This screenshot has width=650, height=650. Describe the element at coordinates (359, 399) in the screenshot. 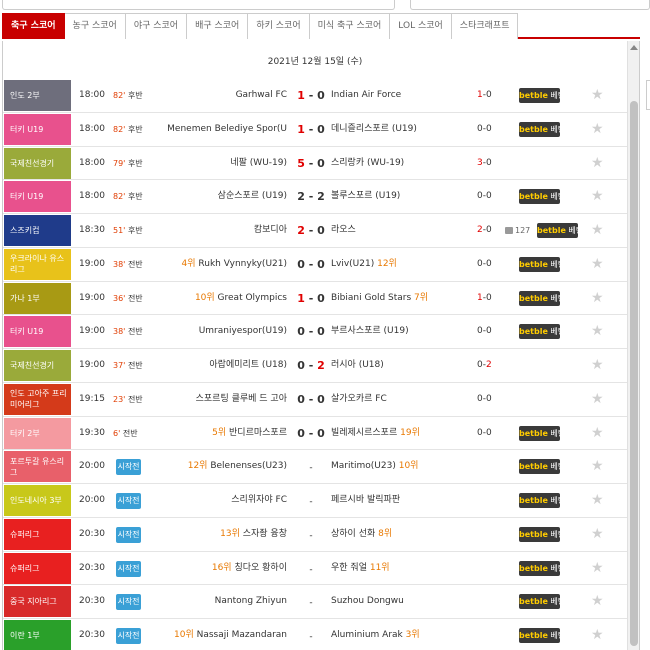

I see `away-team: 살가오카르 FC` at that location.